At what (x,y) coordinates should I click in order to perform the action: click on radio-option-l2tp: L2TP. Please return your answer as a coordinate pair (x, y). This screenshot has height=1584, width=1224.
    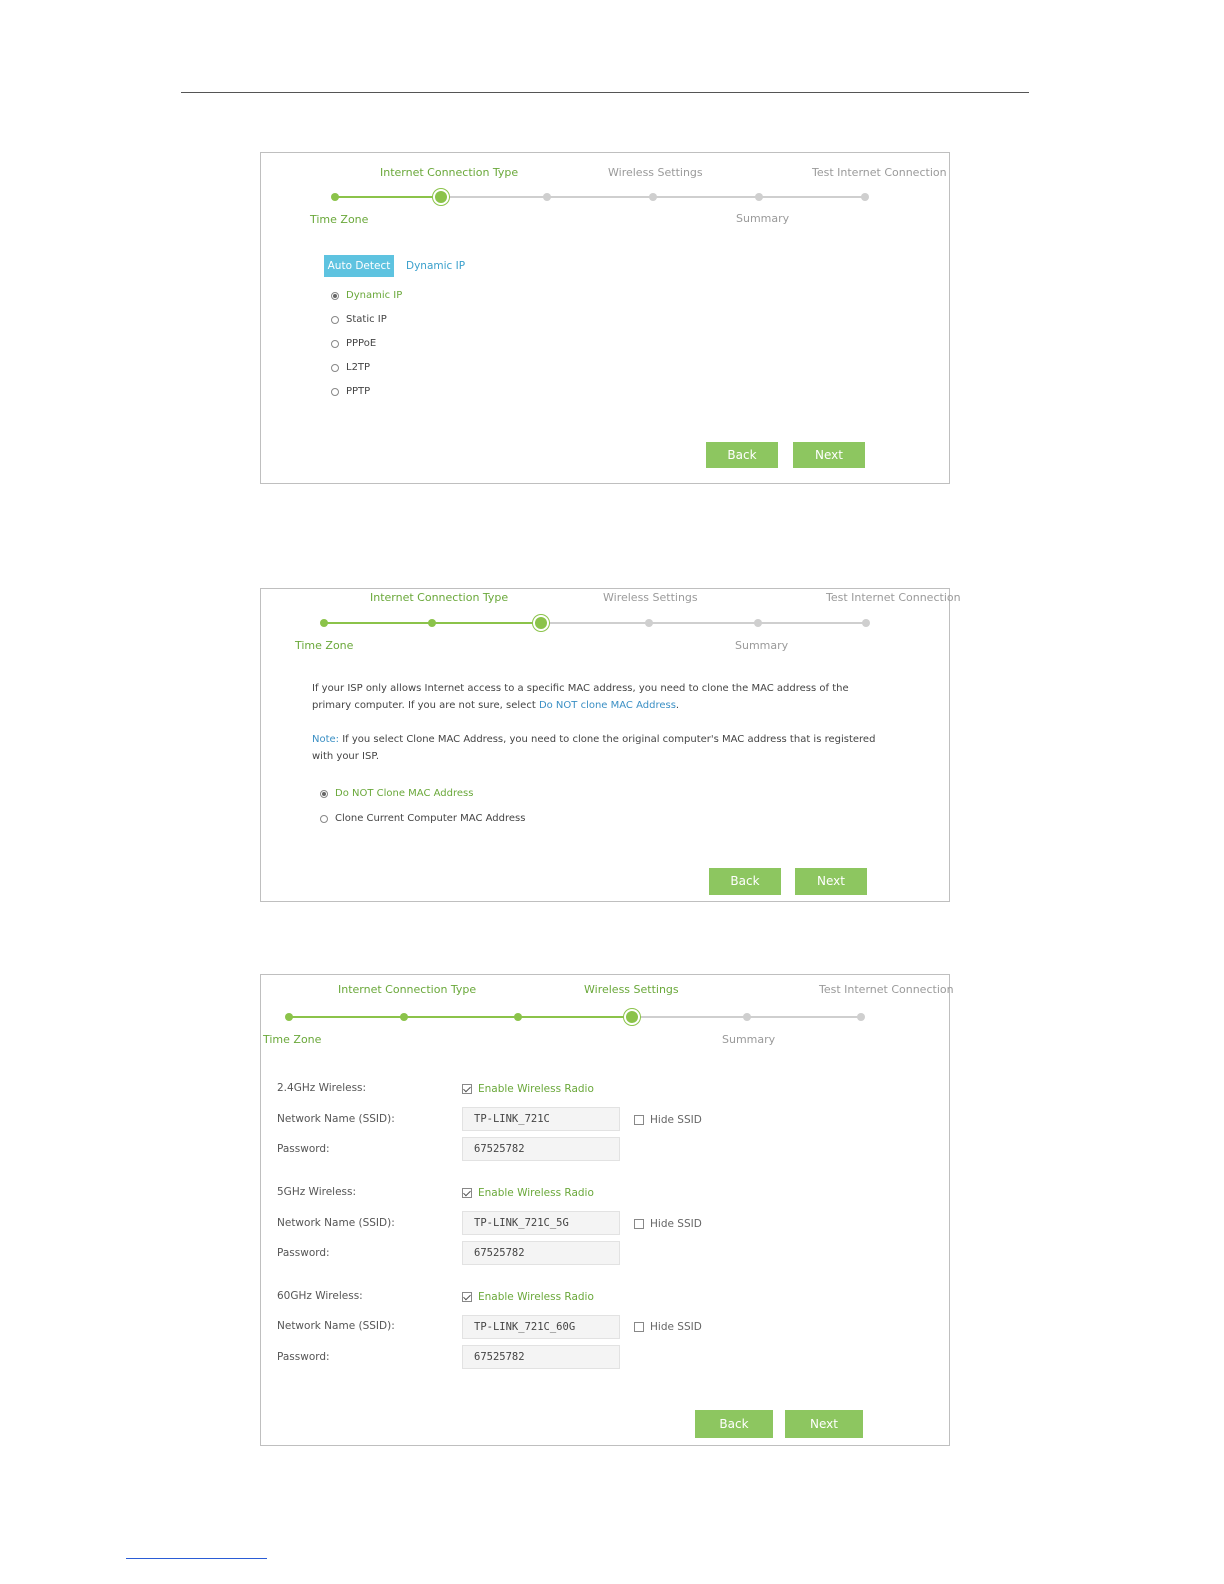
    Looking at the image, I should click on (350, 367).